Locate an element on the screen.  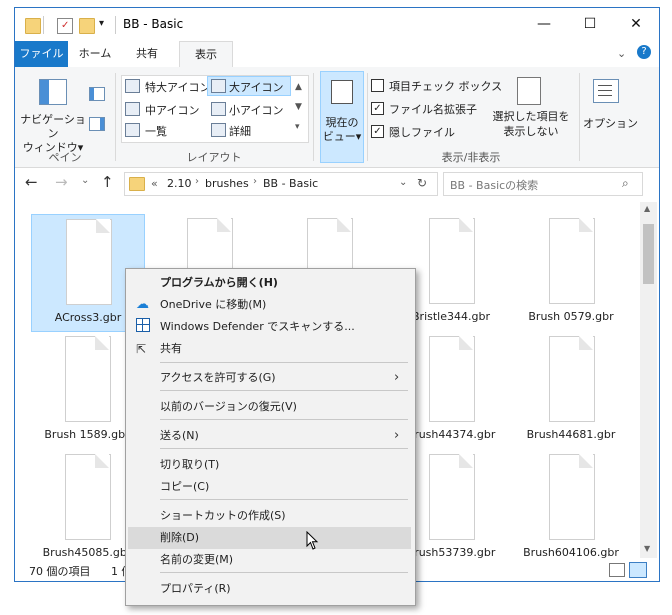
item-checkboxes-label: 項目チェック ボックス is located at coordinates (446, 86).